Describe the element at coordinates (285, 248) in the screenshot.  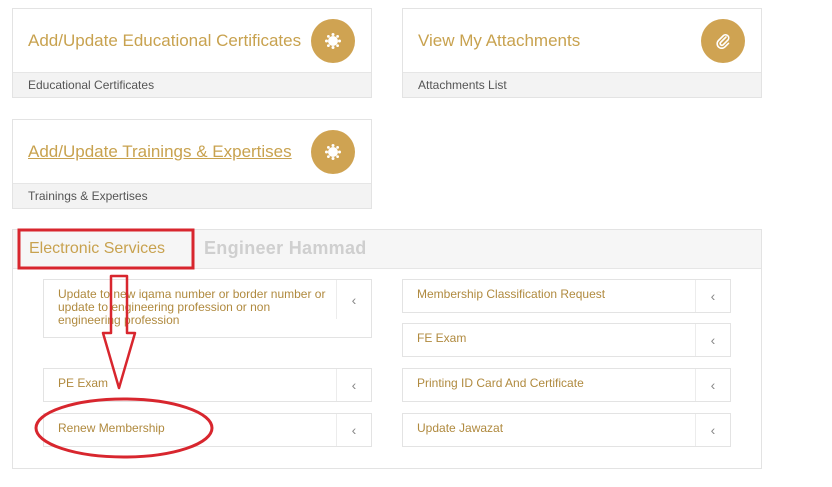
I see `watermark-text: Engineer Hammad` at that location.